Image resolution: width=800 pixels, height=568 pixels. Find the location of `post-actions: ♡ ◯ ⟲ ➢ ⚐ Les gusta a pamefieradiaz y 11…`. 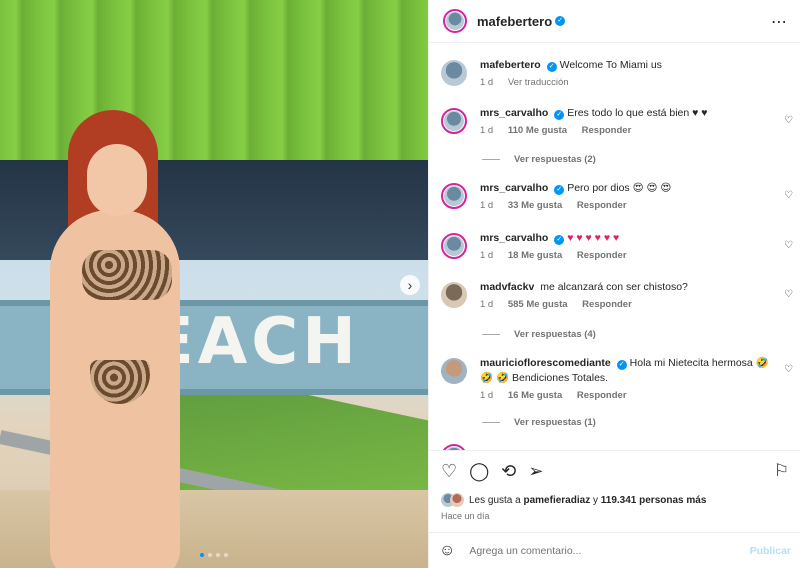

post-actions: ♡ ◯ ⟲ ➢ ⚐ Les gusta a pamefieradiaz y 11… is located at coordinates (614, 491).